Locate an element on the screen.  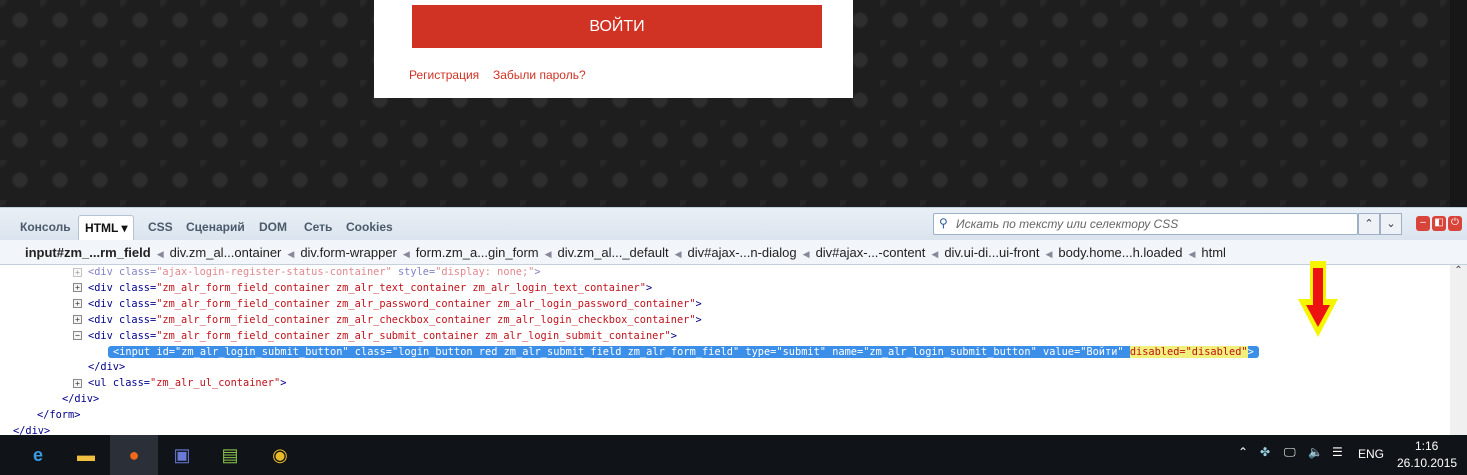
notepad-app-icon: ▤ is located at coordinates (230, 455).